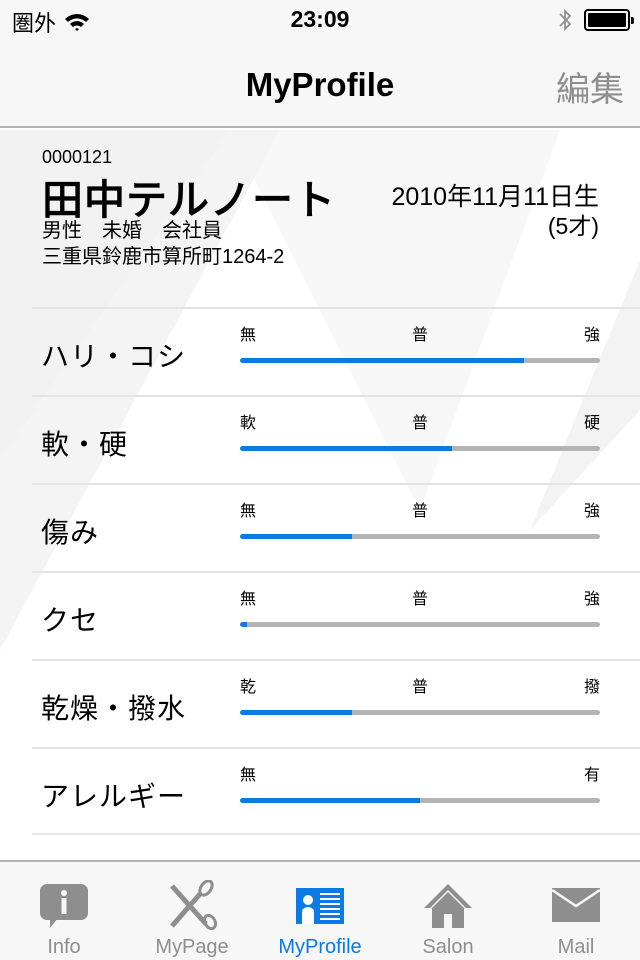 This screenshot has width=640, height=960. What do you see at coordinates (448, 947) in the screenshot?
I see `tab-label: Salon` at bounding box center [448, 947].